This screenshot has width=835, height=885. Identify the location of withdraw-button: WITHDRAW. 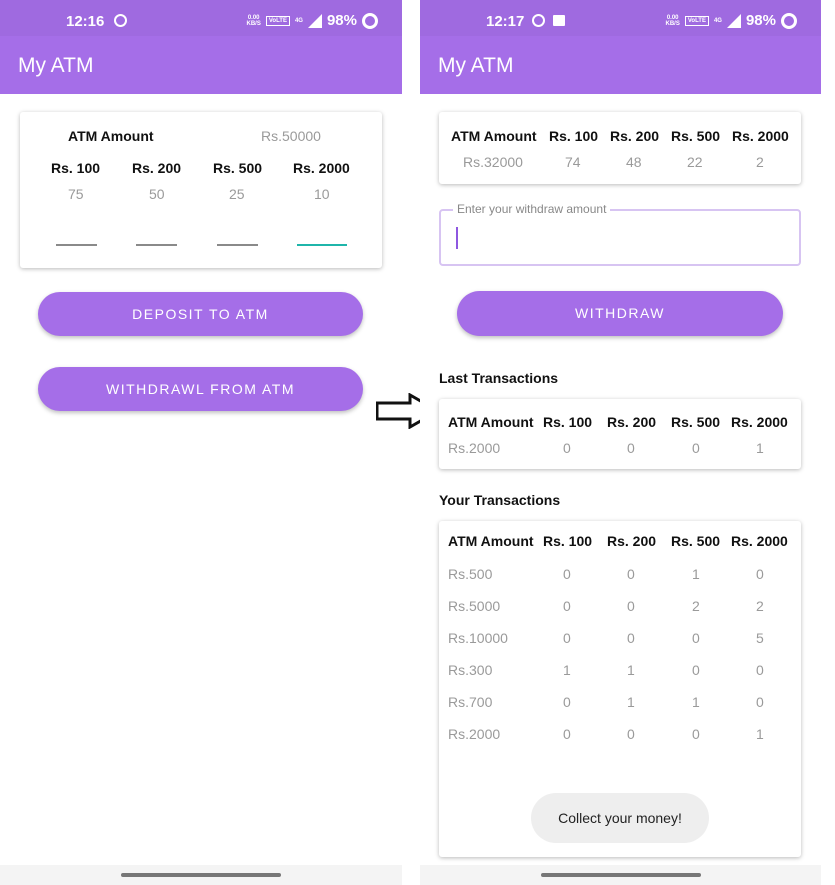
(620, 313).